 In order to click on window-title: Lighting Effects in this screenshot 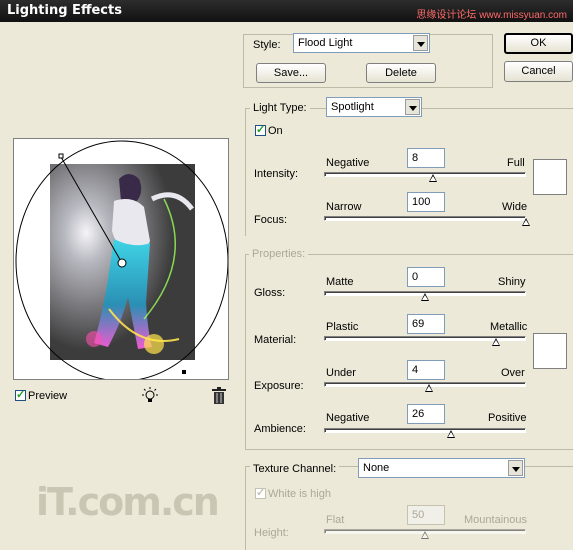, I will do `click(64, 10)`.